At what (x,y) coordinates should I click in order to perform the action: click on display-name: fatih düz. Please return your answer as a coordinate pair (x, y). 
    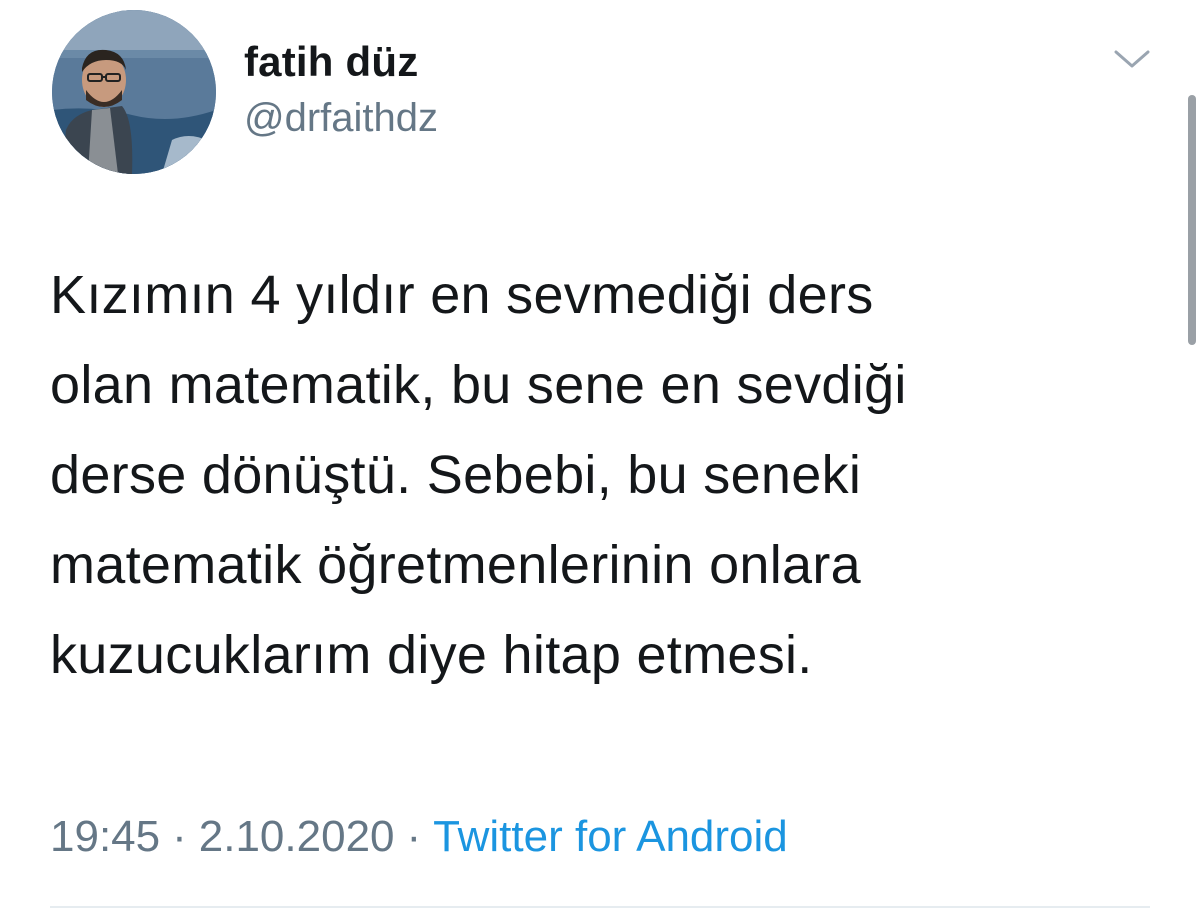
    Looking at the image, I should click on (331, 62).